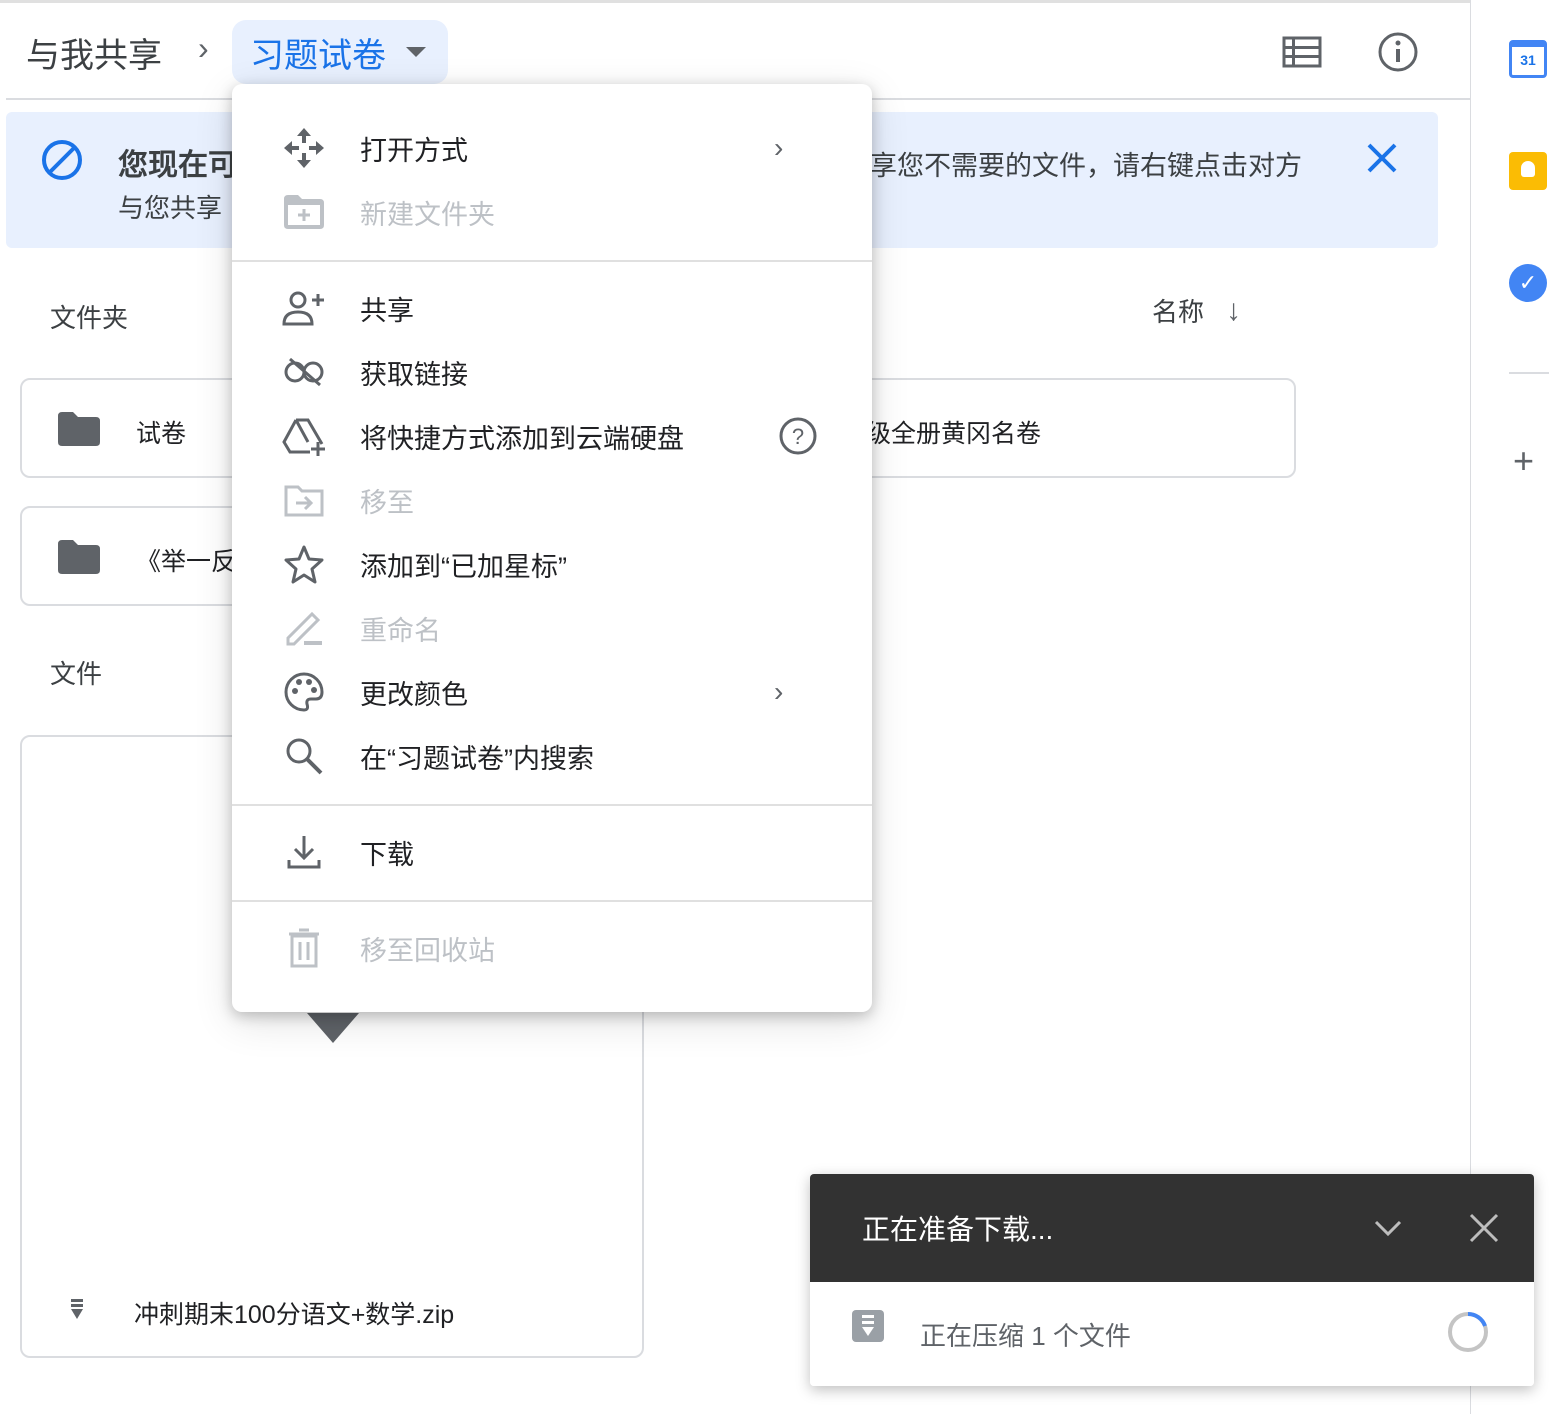 This screenshot has width=1560, height=1414. What do you see at coordinates (76, 674) in the screenshot?
I see `files-section-label: 文件` at bounding box center [76, 674].